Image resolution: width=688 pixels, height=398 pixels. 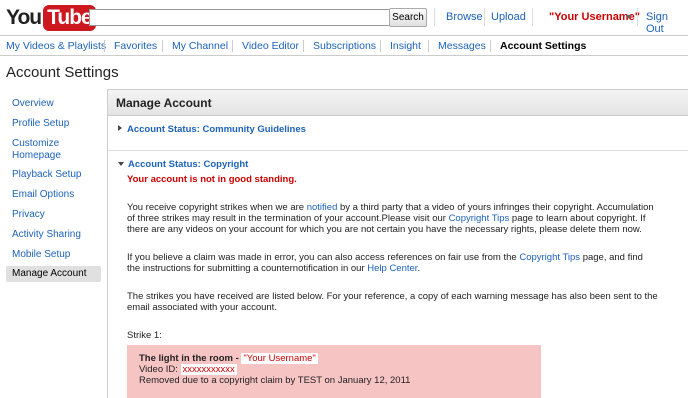 What do you see at coordinates (53, 255) in the screenshot?
I see `sidebar-item-mobile-setup: Mobile Setup` at bounding box center [53, 255].